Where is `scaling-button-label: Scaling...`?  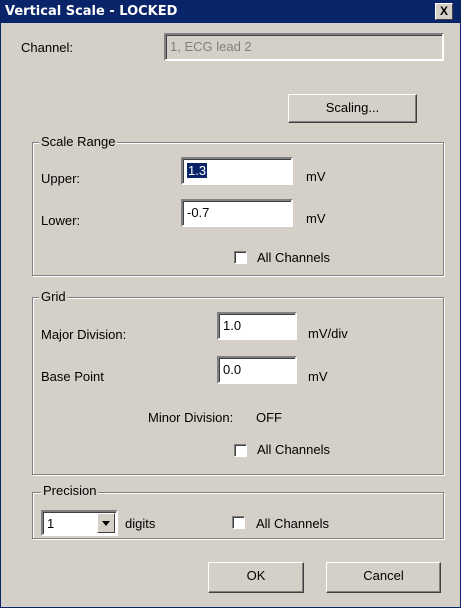
scaling-button-label: Scaling... is located at coordinates (352, 107).